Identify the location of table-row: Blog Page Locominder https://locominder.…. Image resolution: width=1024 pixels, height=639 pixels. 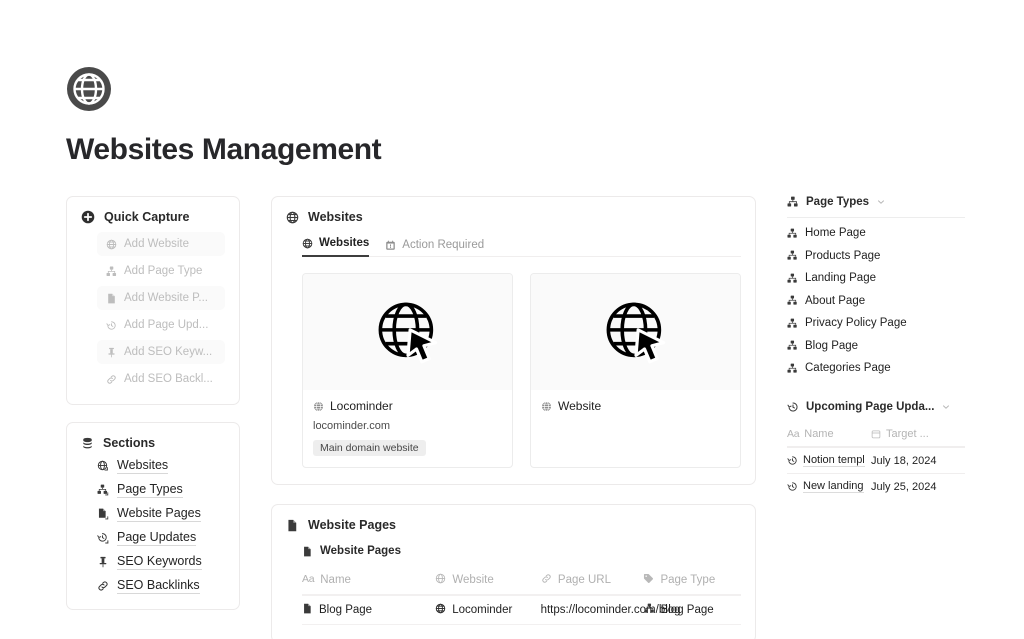
(521, 609).